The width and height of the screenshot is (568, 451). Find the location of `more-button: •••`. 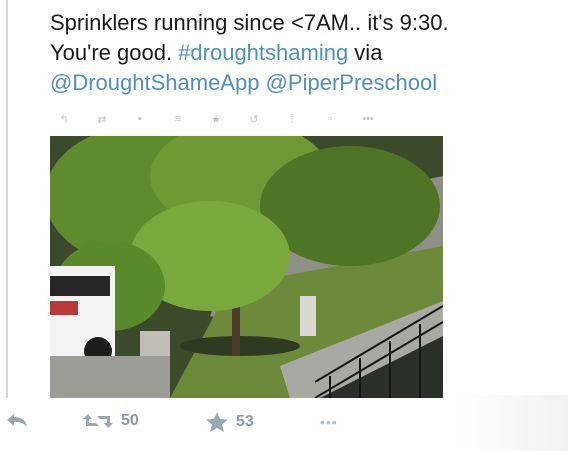

more-button: ••• is located at coordinates (329, 422).